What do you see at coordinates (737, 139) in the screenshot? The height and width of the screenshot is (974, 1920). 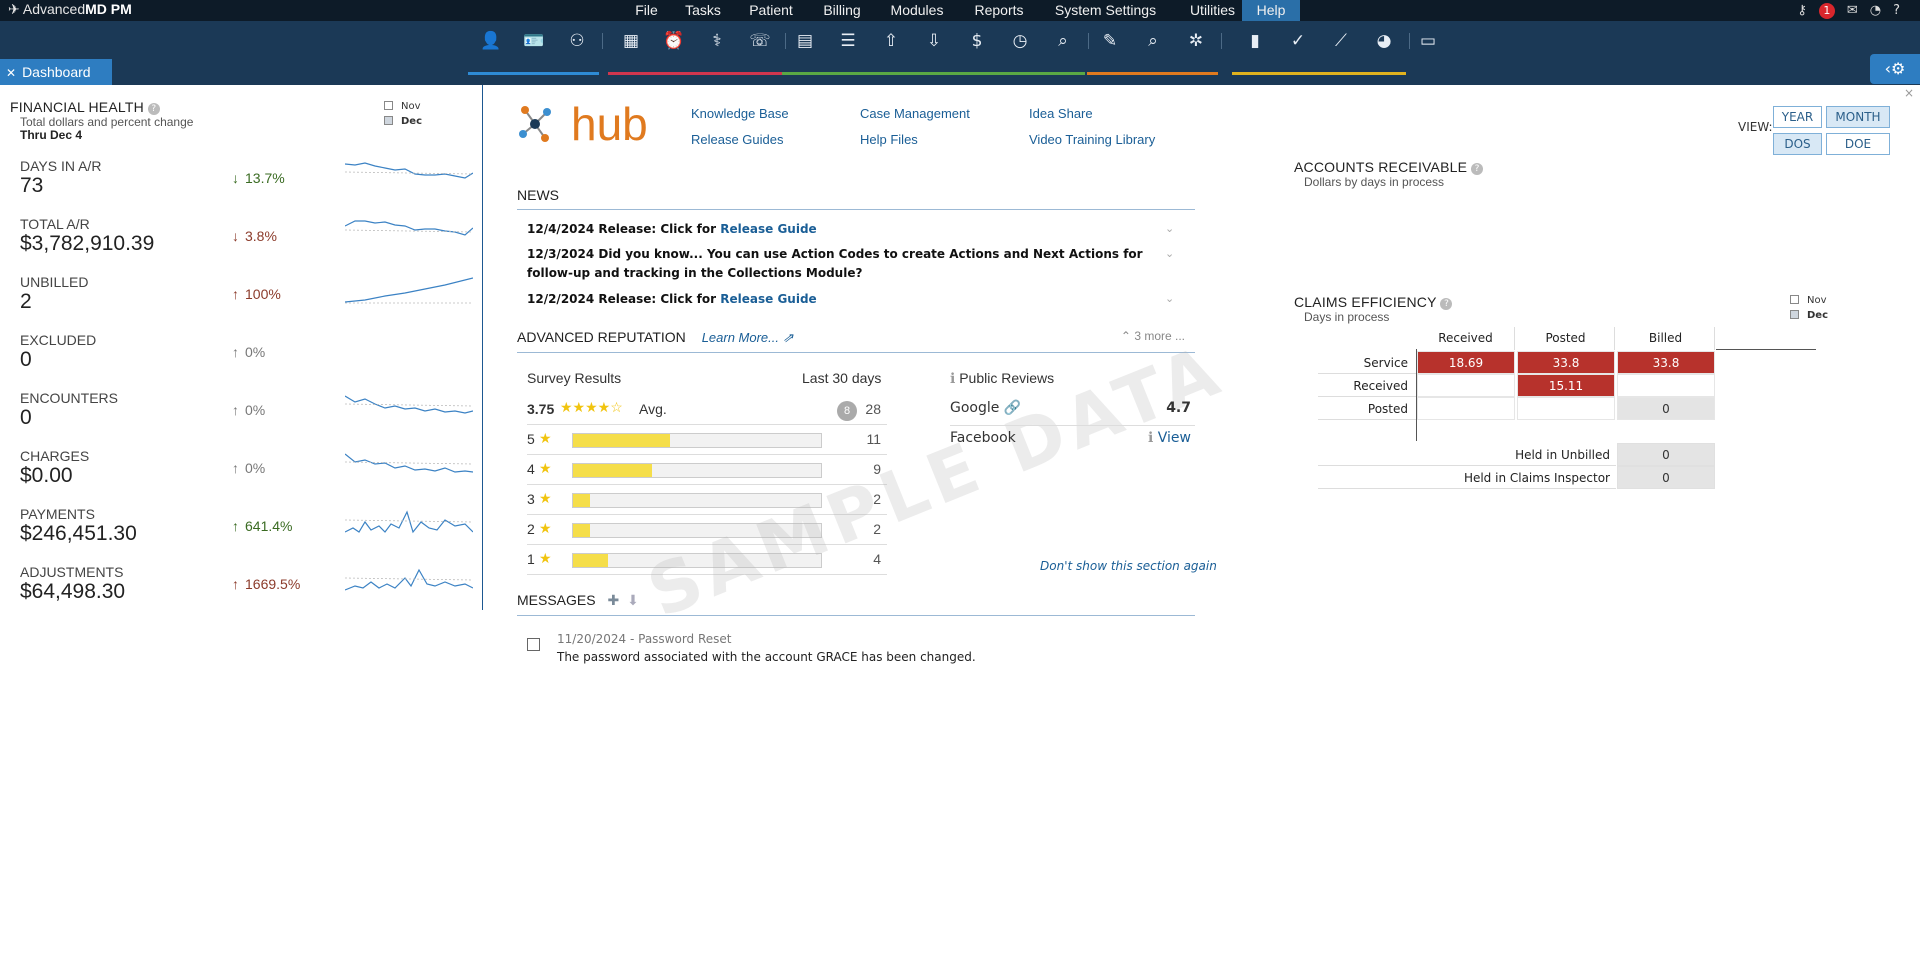 I see `hub-link-release-guides: Release Guides` at bounding box center [737, 139].